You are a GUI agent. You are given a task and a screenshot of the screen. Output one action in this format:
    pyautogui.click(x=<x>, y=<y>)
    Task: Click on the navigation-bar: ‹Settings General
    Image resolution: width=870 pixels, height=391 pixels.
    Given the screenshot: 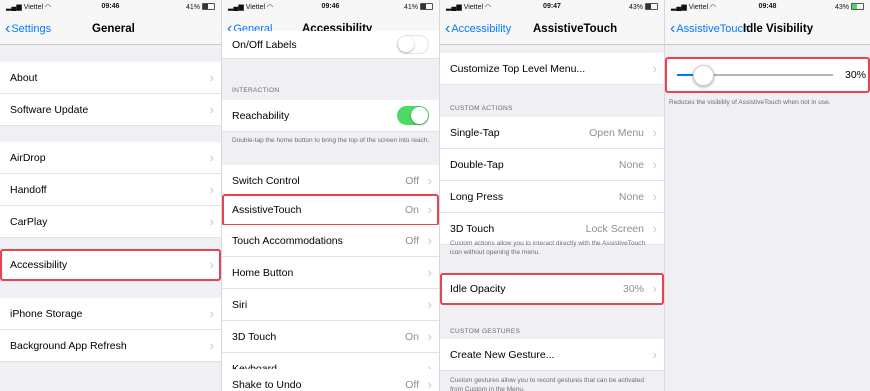 What is the action you would take?
    pyautogui.click(x=110, y=29)
    